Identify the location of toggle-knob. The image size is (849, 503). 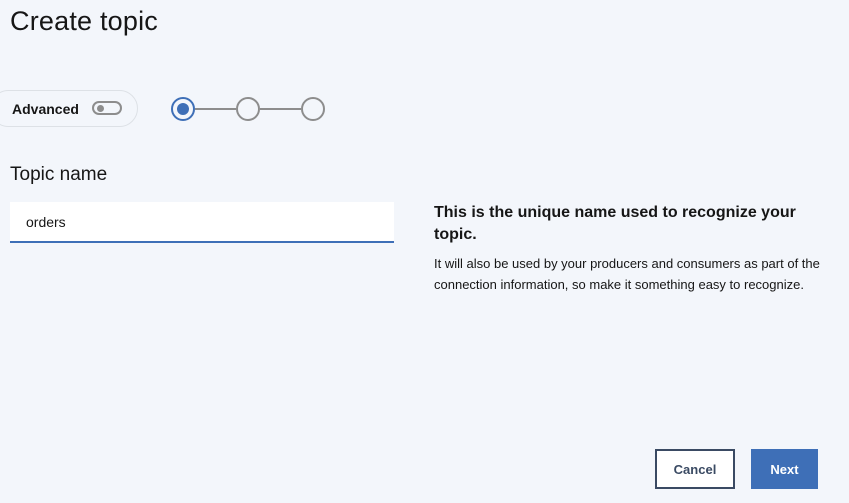
(100, 108).